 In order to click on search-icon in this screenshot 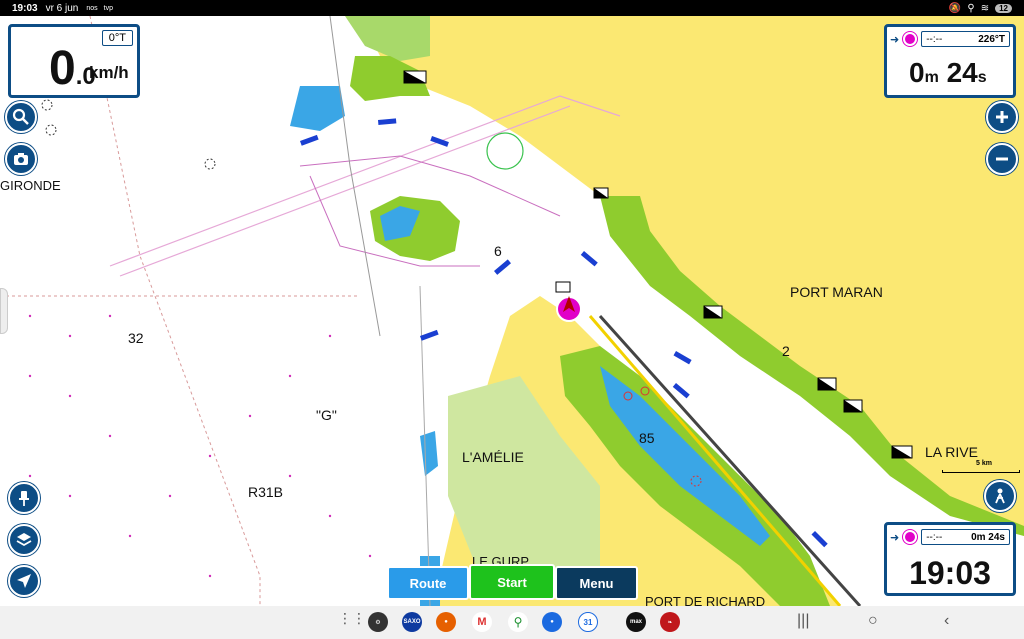, I will do `click(20, 116)`.